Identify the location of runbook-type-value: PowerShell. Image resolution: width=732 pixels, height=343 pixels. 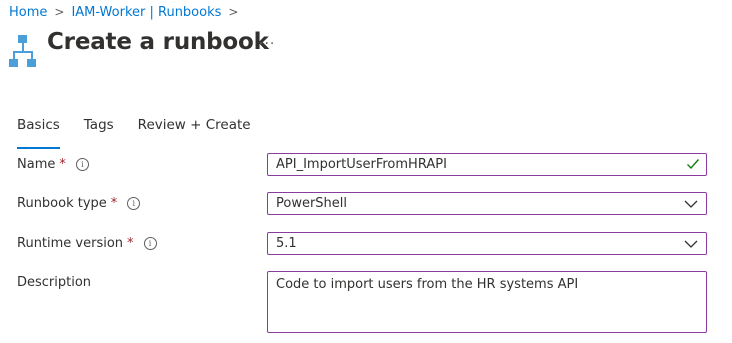
(312, 203).